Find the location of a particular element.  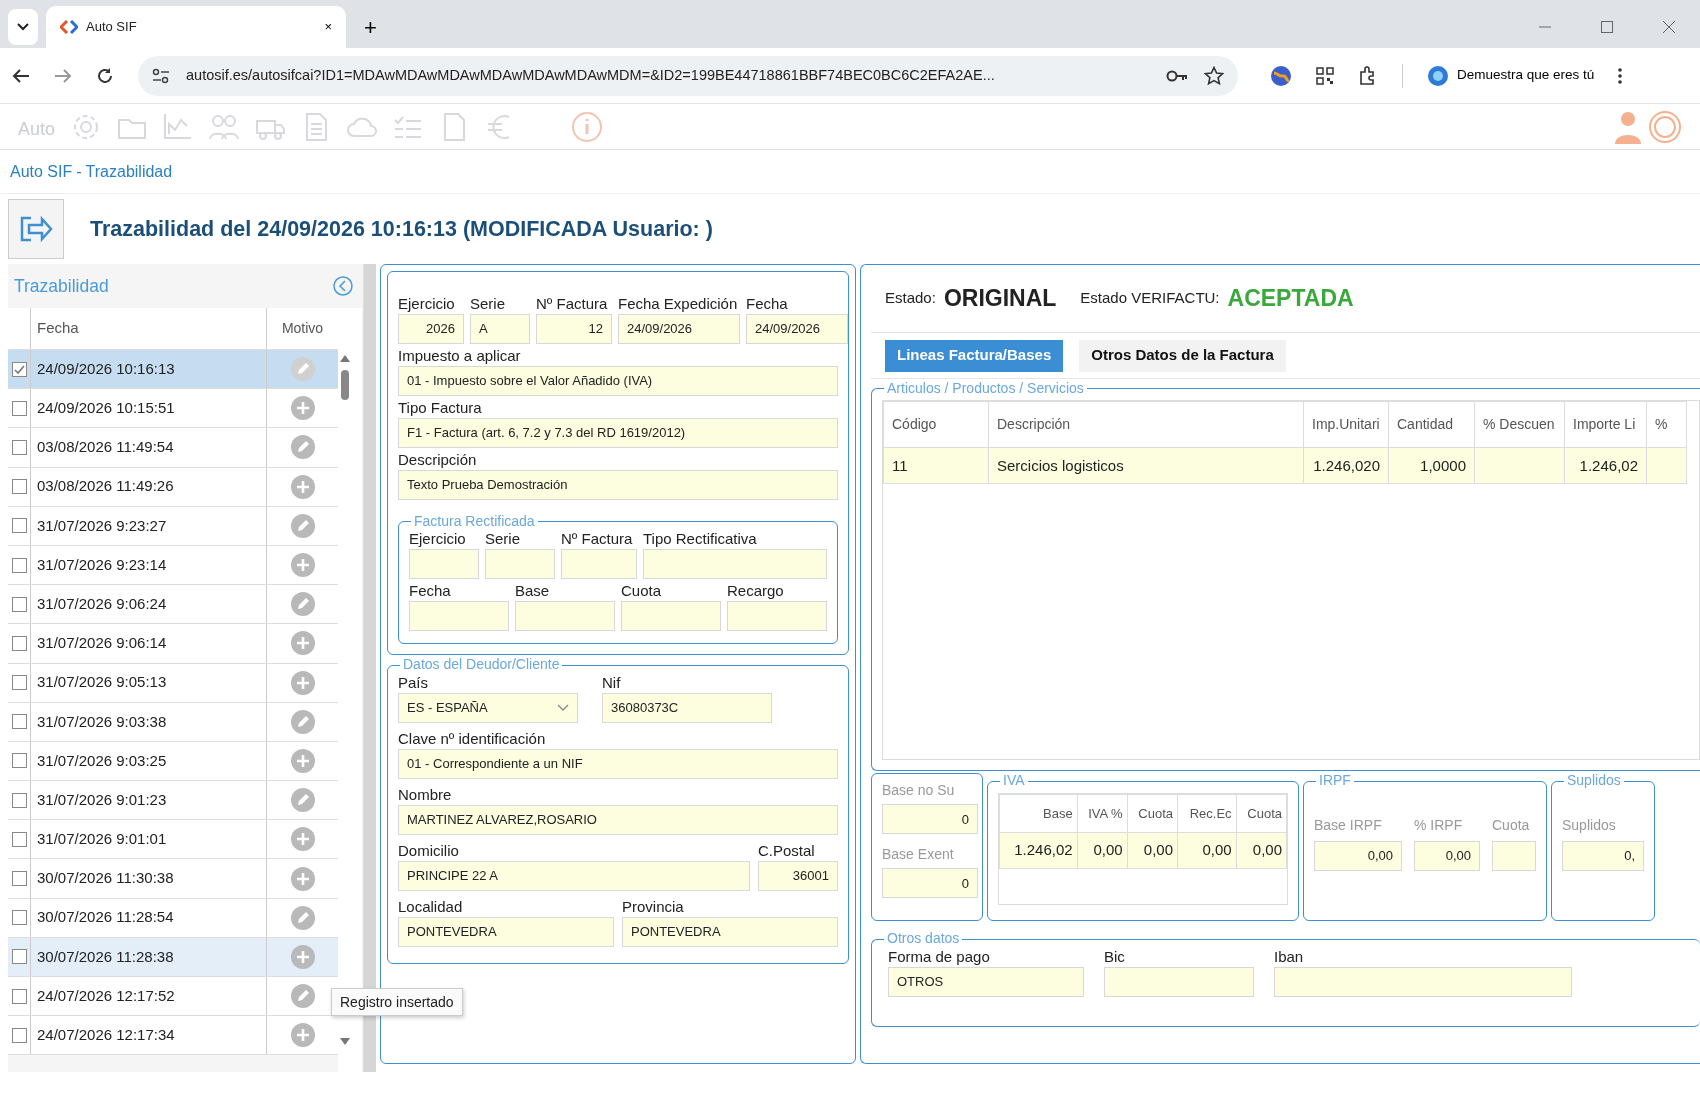

input-field: 01 - Correspondiente a un NIF is located at coordinates (618, 763).